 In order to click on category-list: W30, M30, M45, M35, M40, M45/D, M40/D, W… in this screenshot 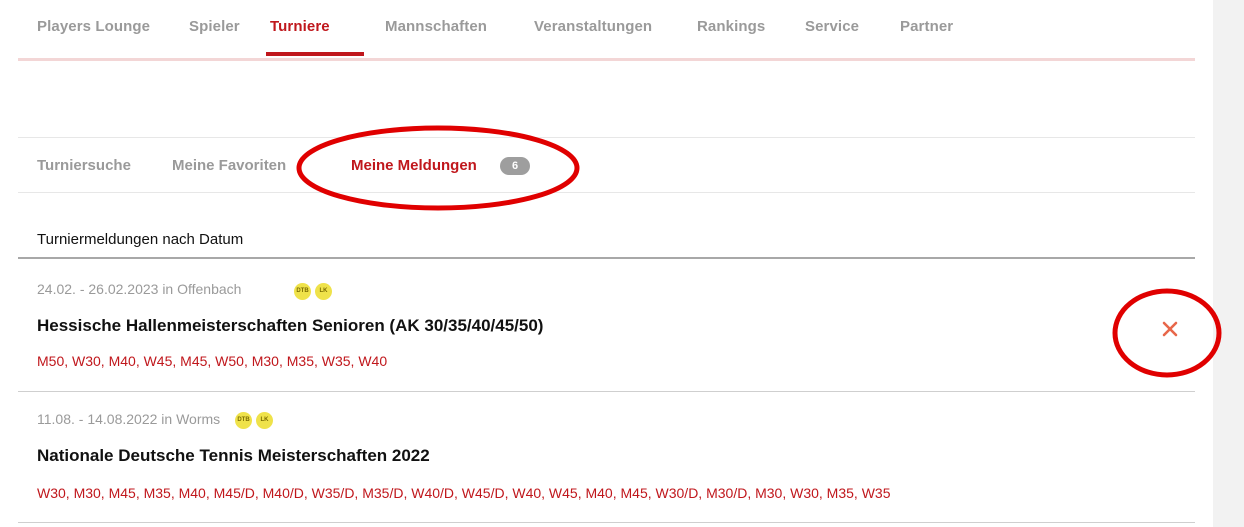, I will do `click(464, 493)`.